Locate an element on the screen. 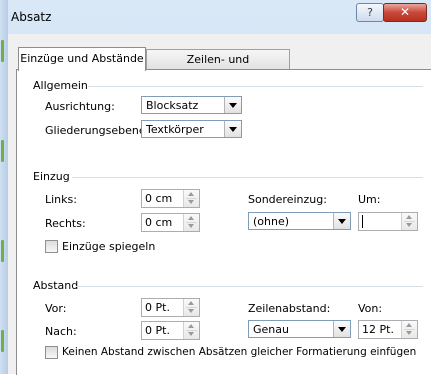 Image resolution: width=431 pixels, height=375 pixels. gliederungsebene-dropdown: Textkörper is located at coordinates (191, 129).